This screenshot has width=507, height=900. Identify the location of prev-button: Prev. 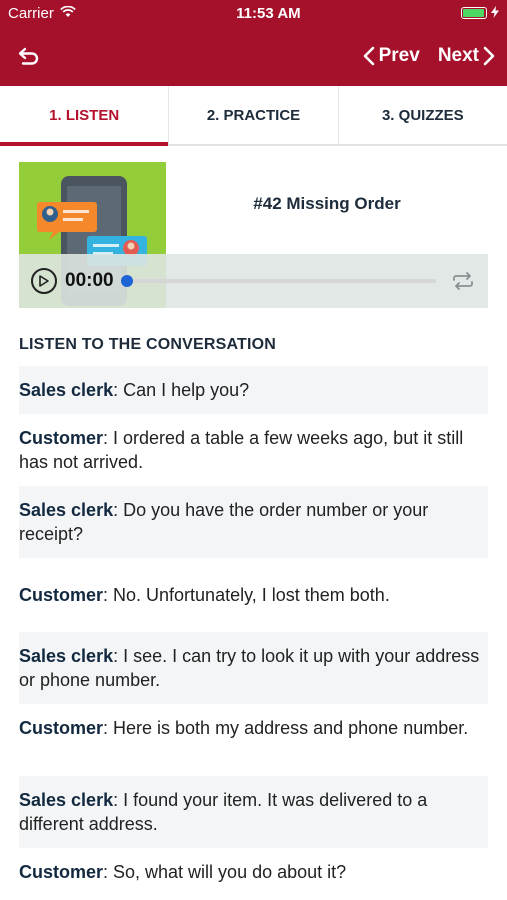
(391, 56).